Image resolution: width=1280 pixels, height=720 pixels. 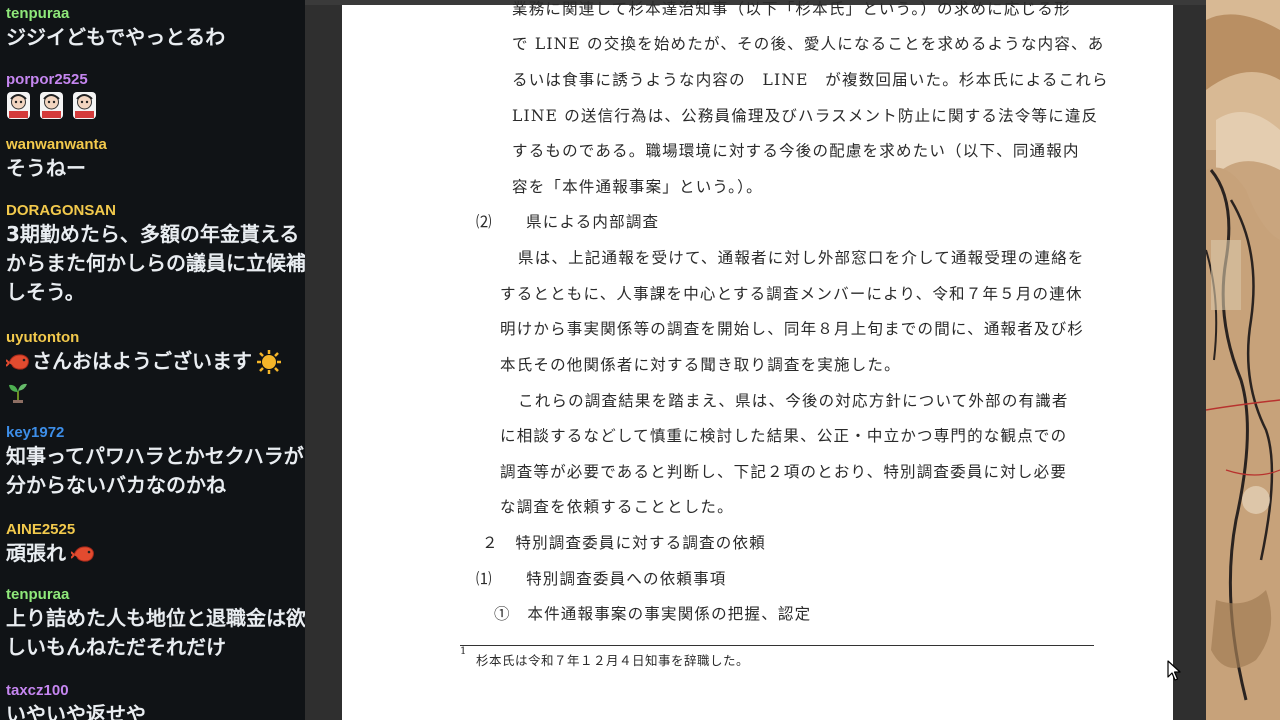 What do you see at coordinates (784, 472) in the screenshot?
I see `doc-line: 調査等が必要であると判断し、下記２項のとおり、特別調査委員に対し必要` at bounding box center [784, 472].